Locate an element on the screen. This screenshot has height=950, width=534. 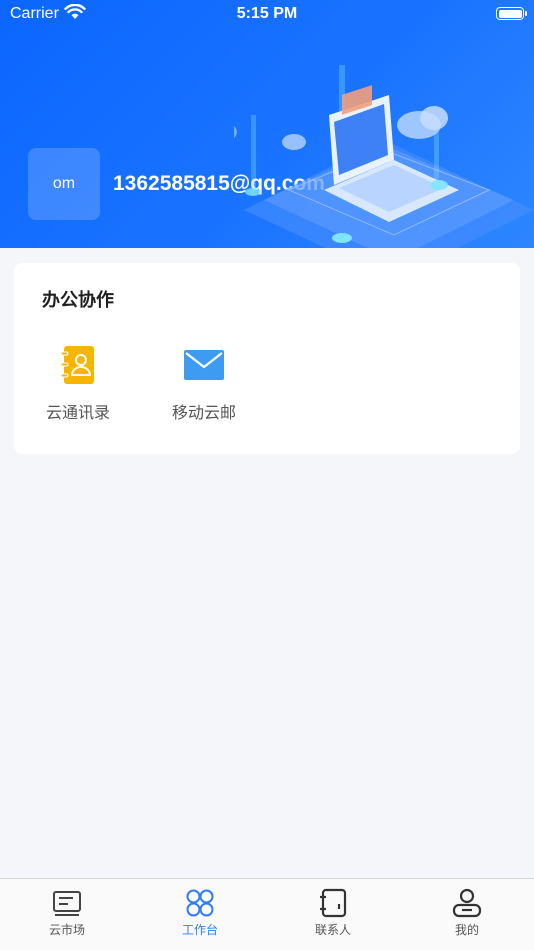
section-title: 办公协作 is located at coordinates (78, 300).